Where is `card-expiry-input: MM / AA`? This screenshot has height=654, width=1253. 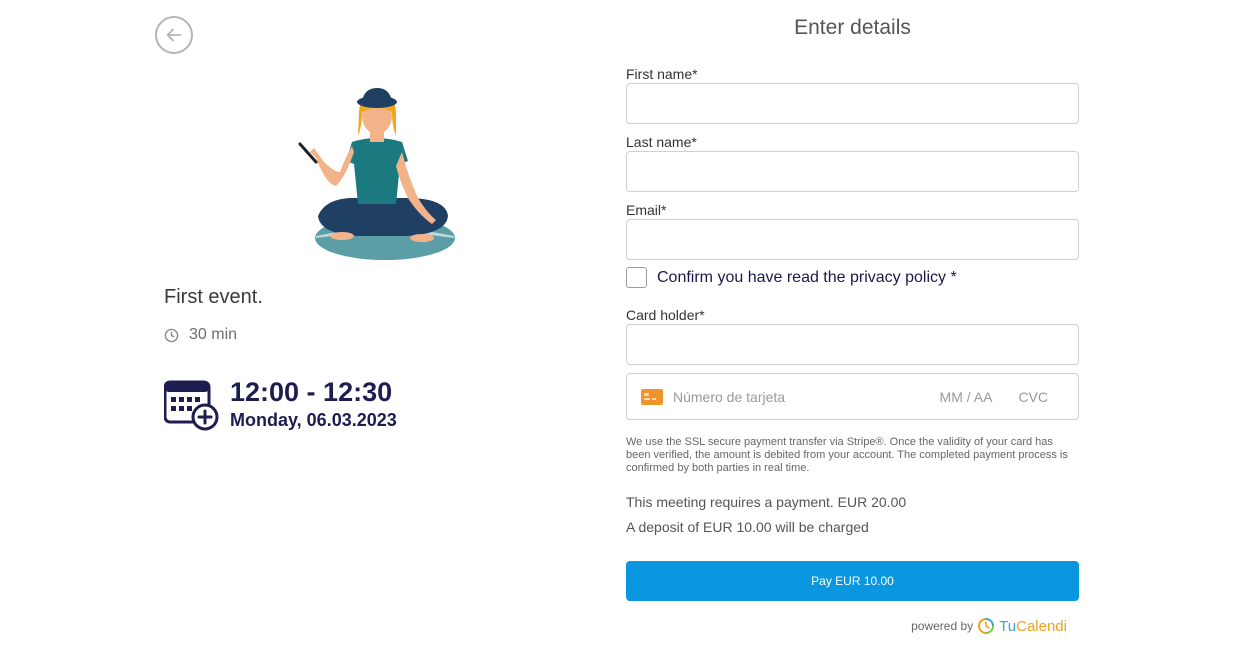 card-expiry-input: MM / AA is located at coordinates (966, 397).